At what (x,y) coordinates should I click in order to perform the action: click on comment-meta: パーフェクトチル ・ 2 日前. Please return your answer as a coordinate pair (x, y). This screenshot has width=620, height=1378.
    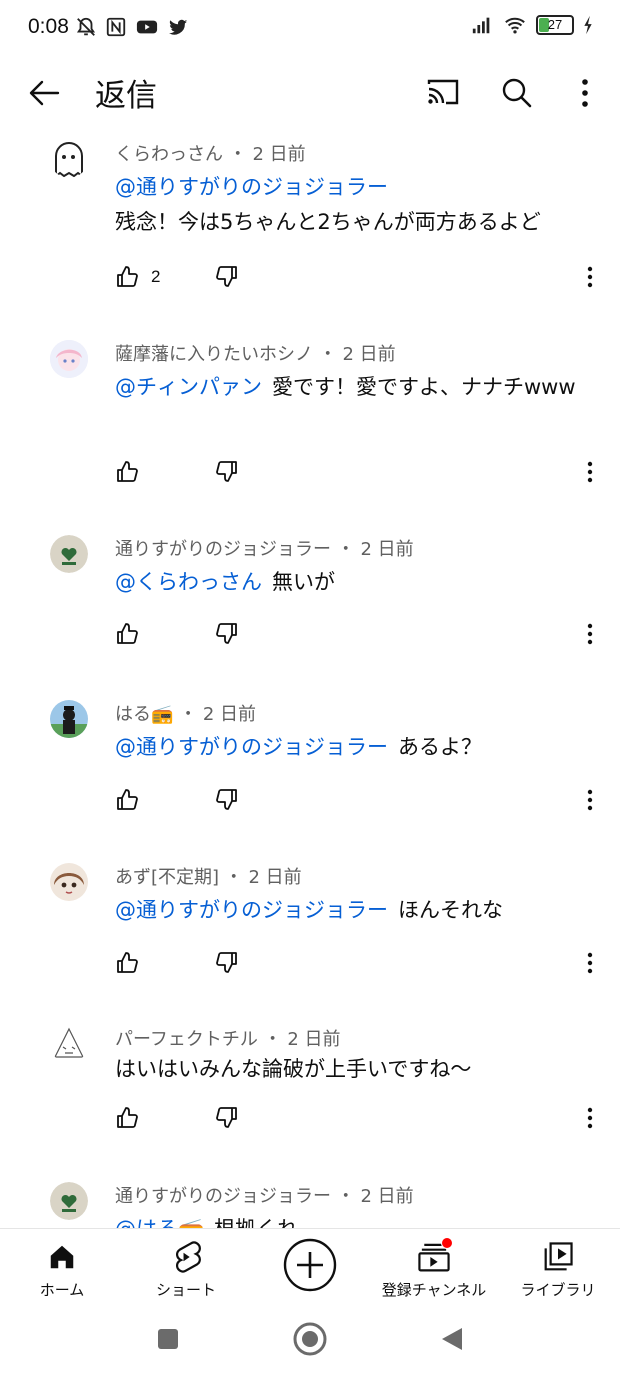
    Looking at the image, I should click on (228, 1039).